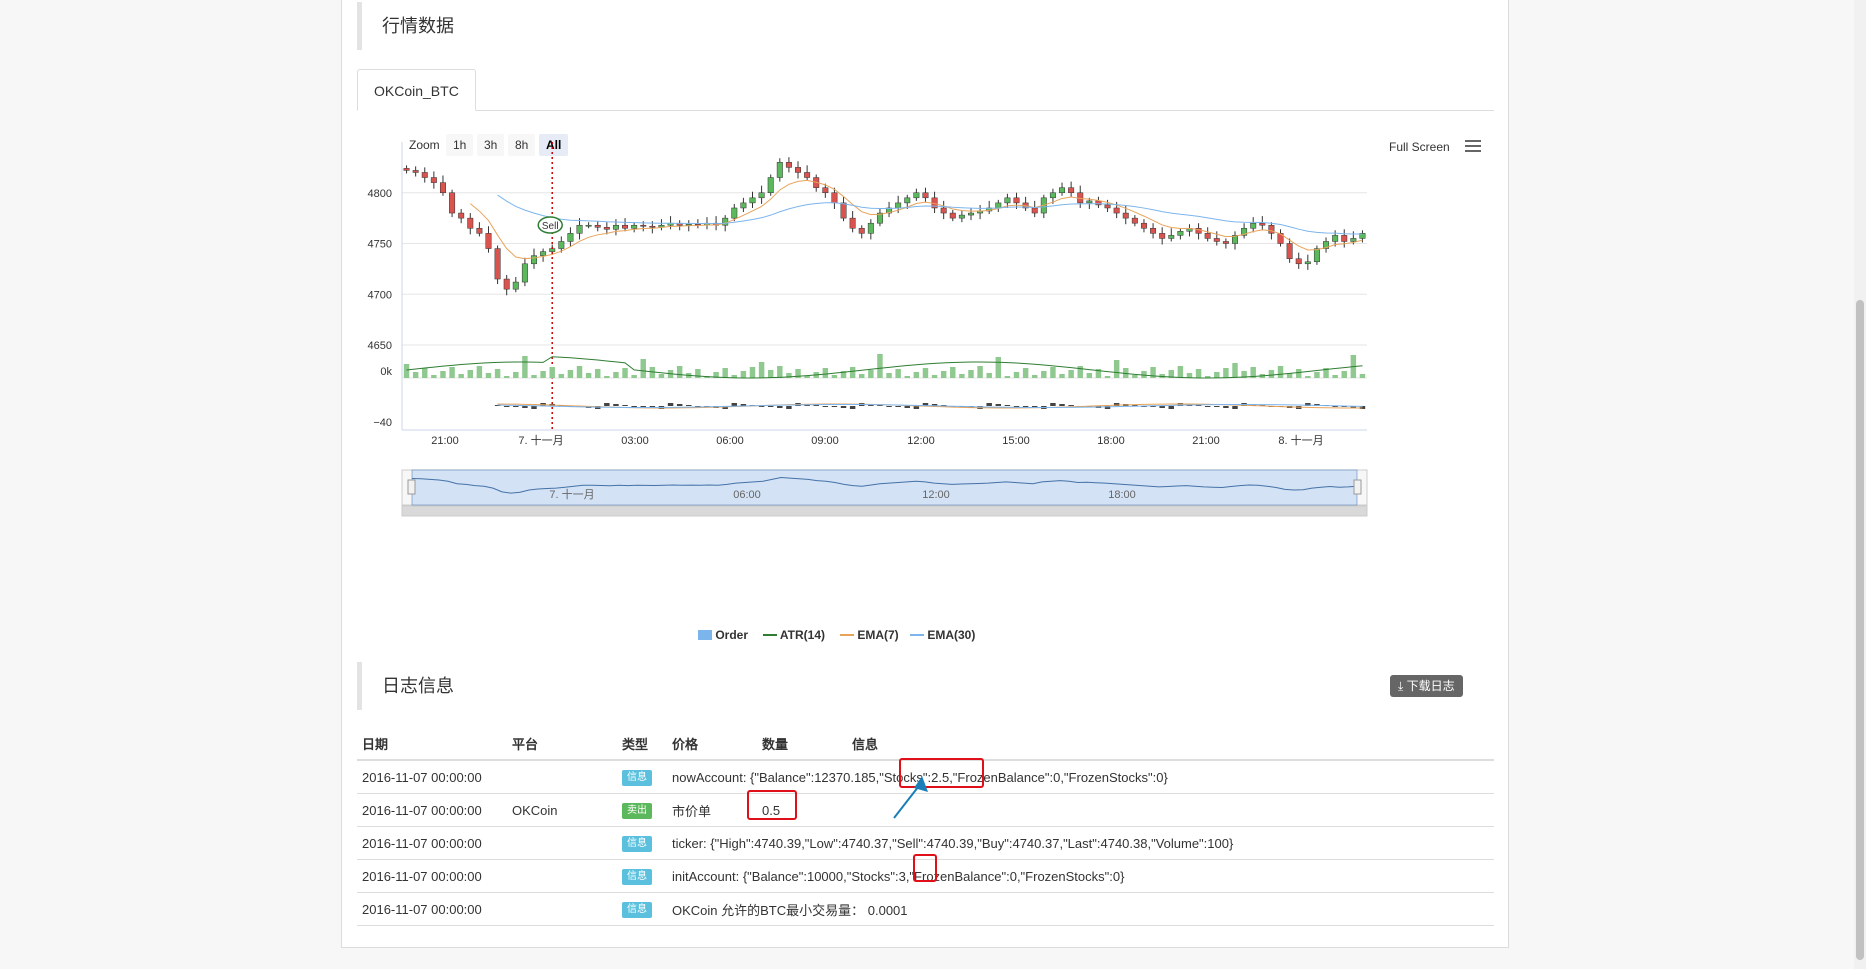  What do you see at coordinates (730, 441) in the screenshot?
I see `x-tick-label: 06:00` at bounding box center [730, 441].